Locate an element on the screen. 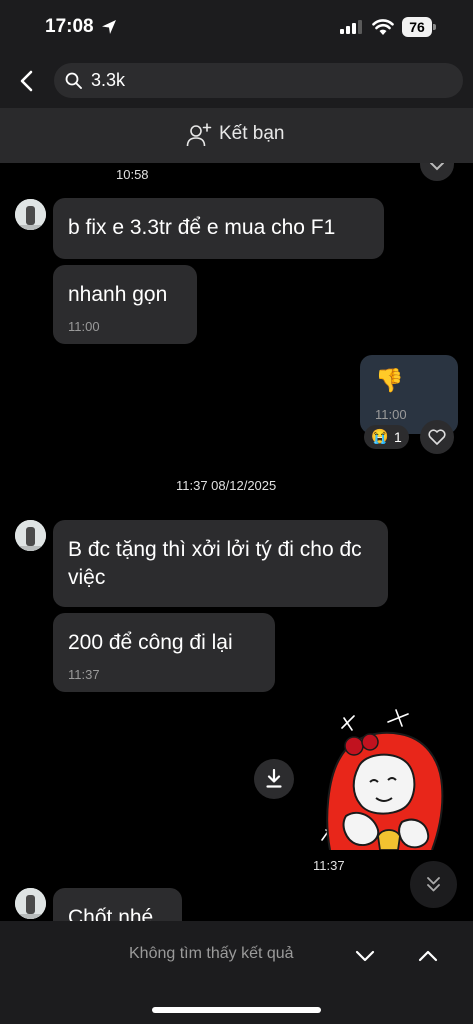 The width and height of the screenshot is (473, 1024). crying-emoji: 😭 is located at coordinates (380, 436).